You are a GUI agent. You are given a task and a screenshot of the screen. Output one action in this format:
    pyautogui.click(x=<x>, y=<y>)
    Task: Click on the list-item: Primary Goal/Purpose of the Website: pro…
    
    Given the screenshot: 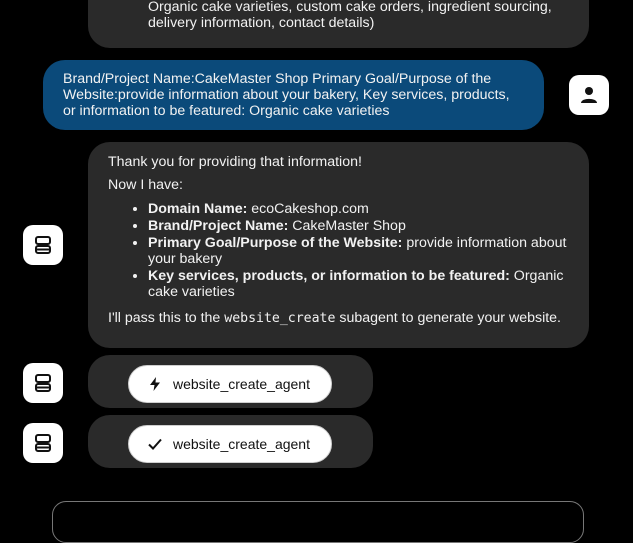 What is the action you would take?
    pyautogui.click(x=360, y=251)
    